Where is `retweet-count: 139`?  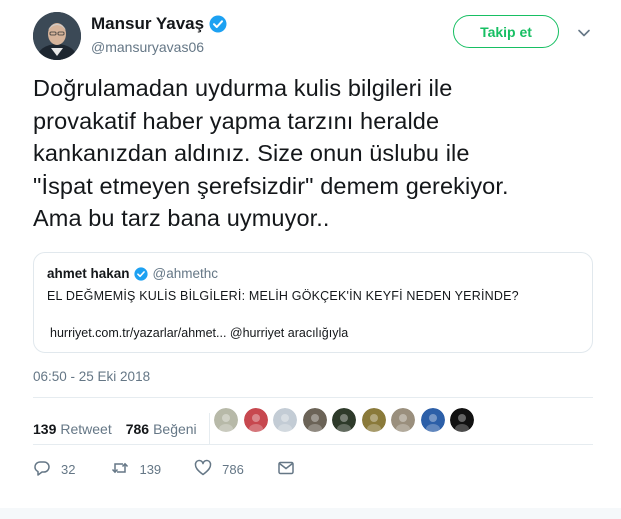
retweet-count: 139 is located at coordinates (45, 429).